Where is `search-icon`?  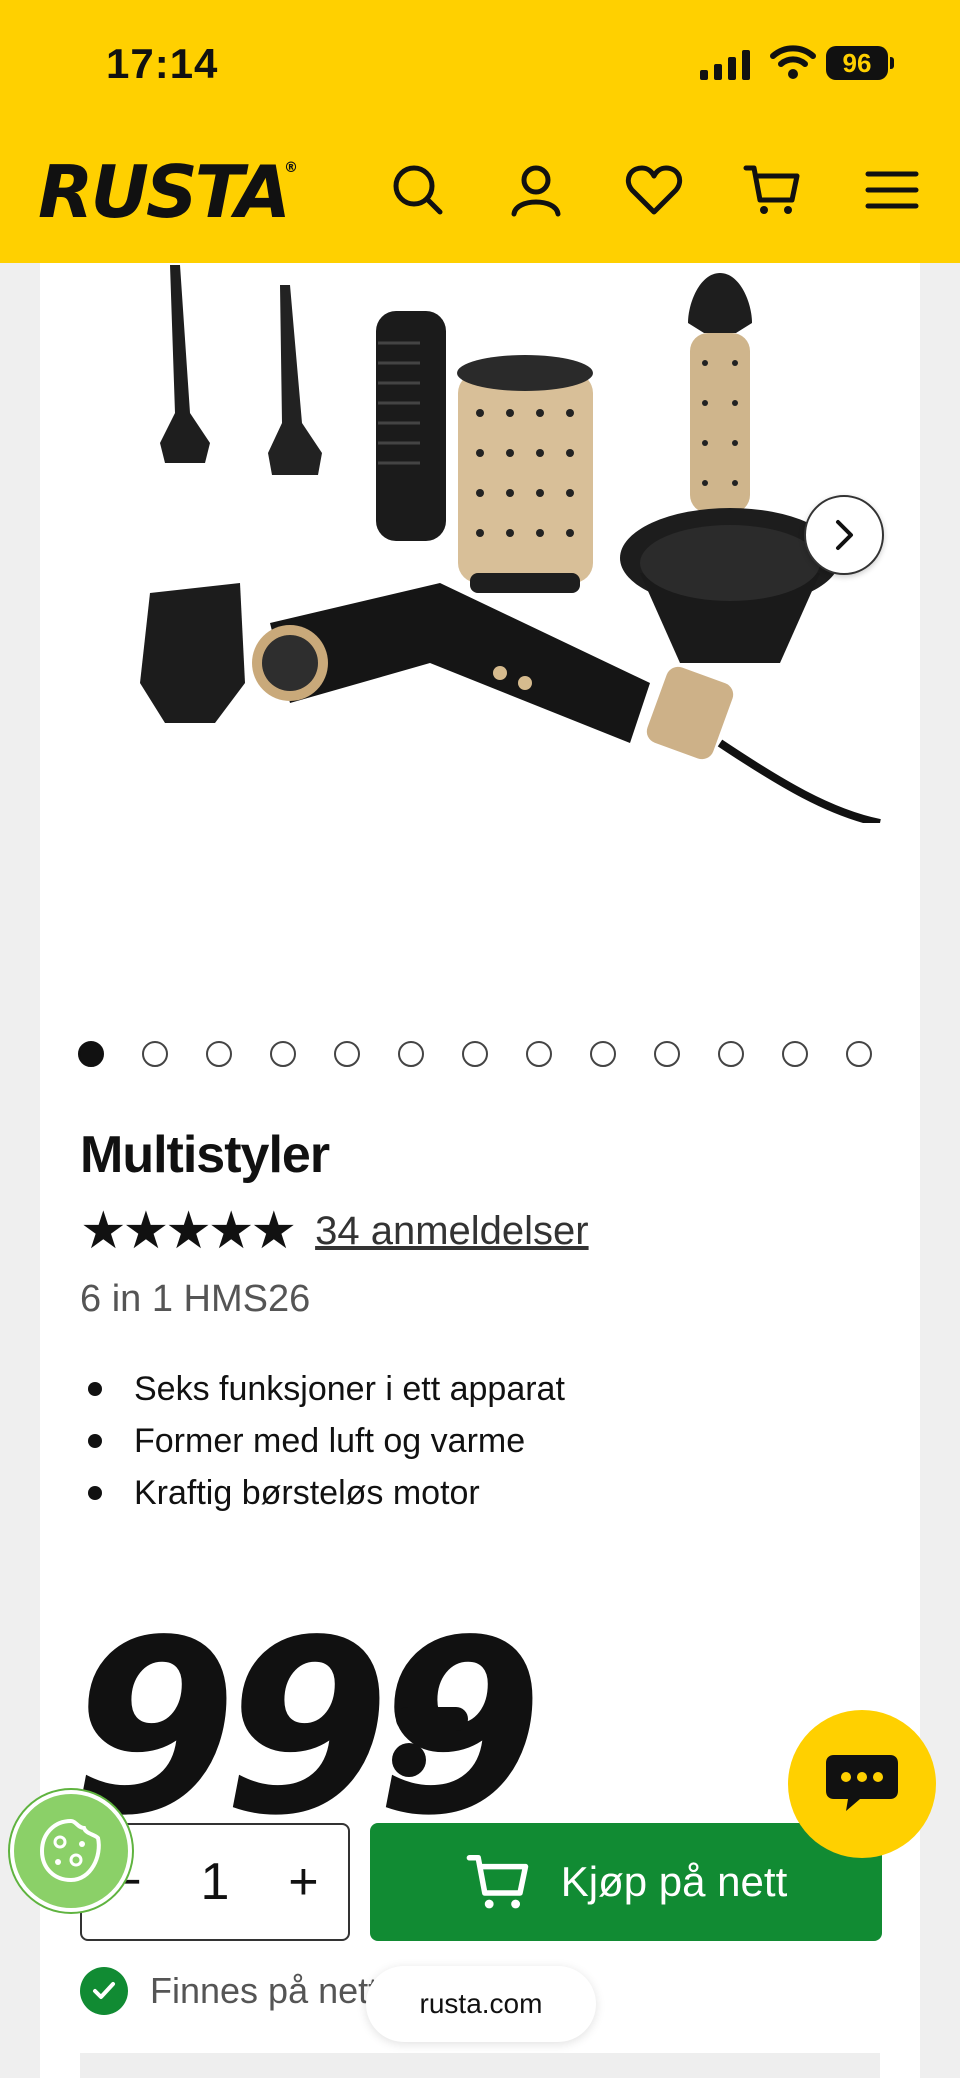 search-icon is located at coordinates (418, 190).